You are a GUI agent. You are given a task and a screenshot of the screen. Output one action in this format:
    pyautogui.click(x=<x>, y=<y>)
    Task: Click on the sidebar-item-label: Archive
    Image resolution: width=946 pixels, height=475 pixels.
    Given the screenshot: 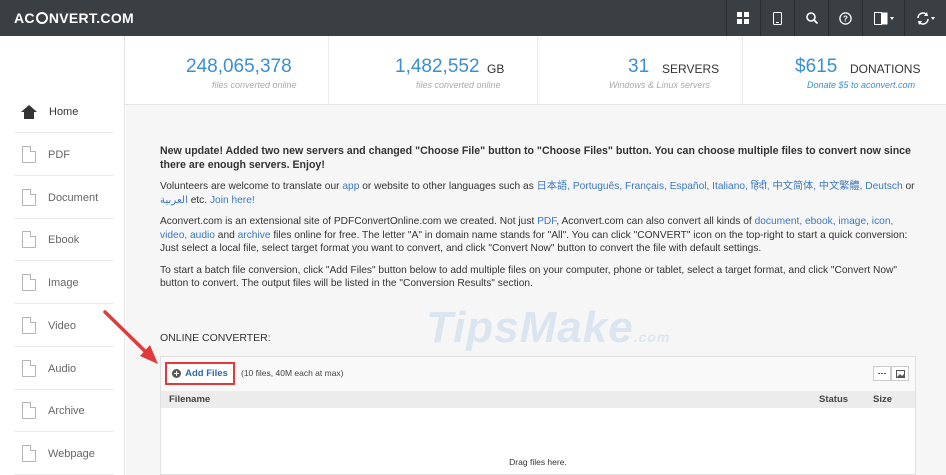 What is the action you would take?
    pyautogui.click(x=66, y=410)
    